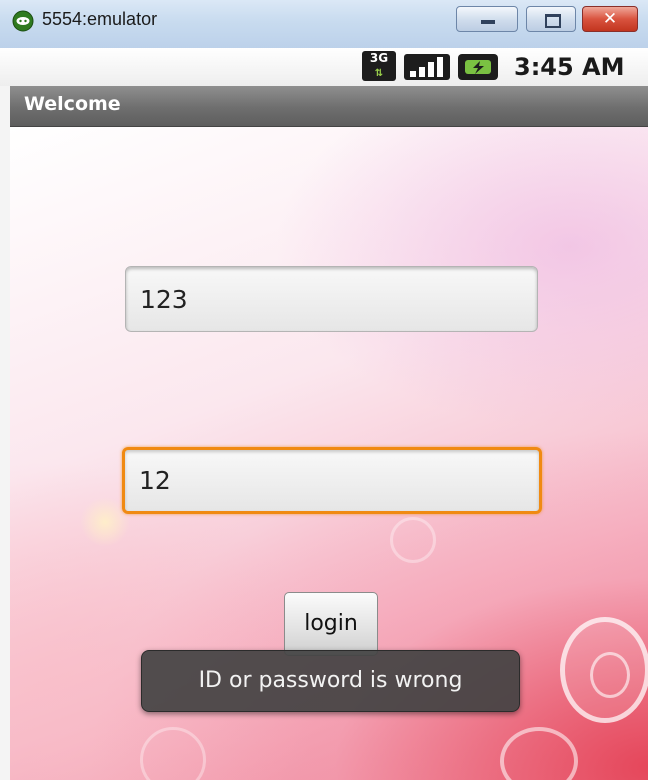 Image resolution: width=648 pixels, height=780 pixels. I want to click on password-input, so click(332, 480).